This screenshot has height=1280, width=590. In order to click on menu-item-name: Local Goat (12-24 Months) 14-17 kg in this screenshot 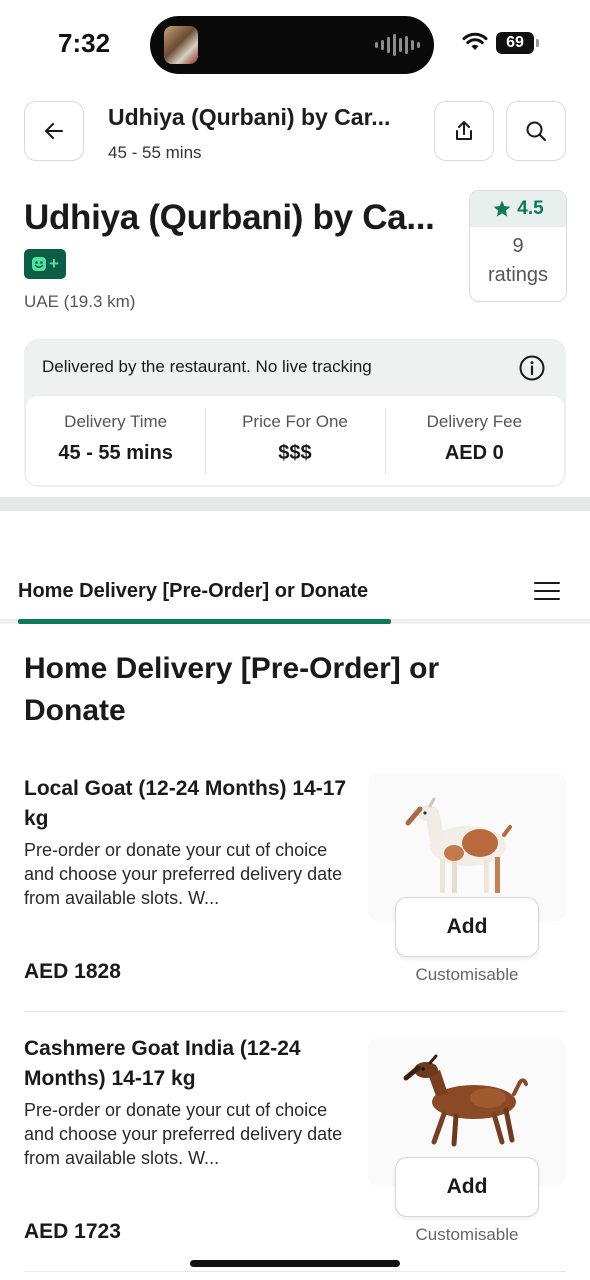, I will do `click(189, 804)`.